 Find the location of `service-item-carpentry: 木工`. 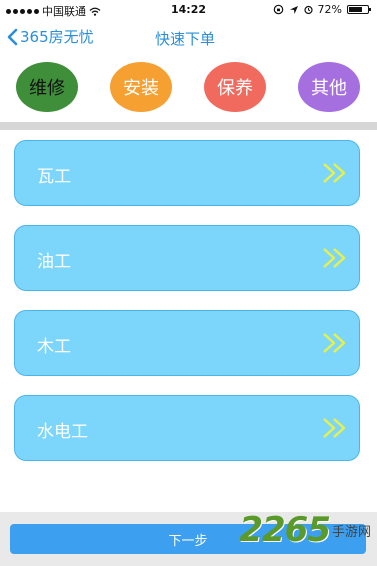

service-item-carpentry: 木工 is located at coordinates (187, 343).